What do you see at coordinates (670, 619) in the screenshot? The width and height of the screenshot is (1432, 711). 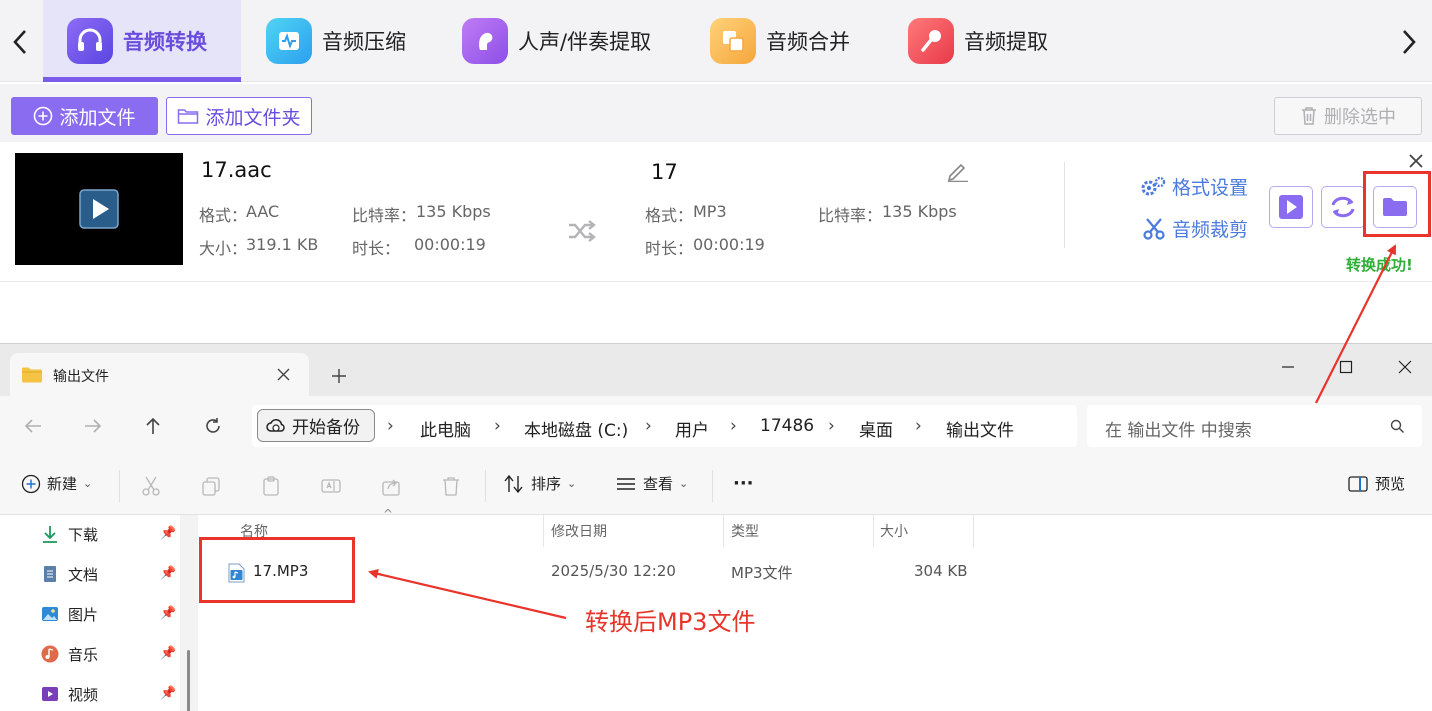 I see `annotation-label: 转换后MP3文件` at bounding box center [670, 619].